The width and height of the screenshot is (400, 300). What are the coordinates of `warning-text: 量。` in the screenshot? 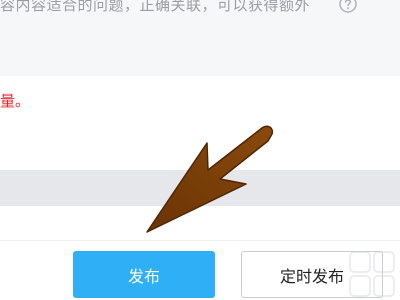 It's located at (15, 101).